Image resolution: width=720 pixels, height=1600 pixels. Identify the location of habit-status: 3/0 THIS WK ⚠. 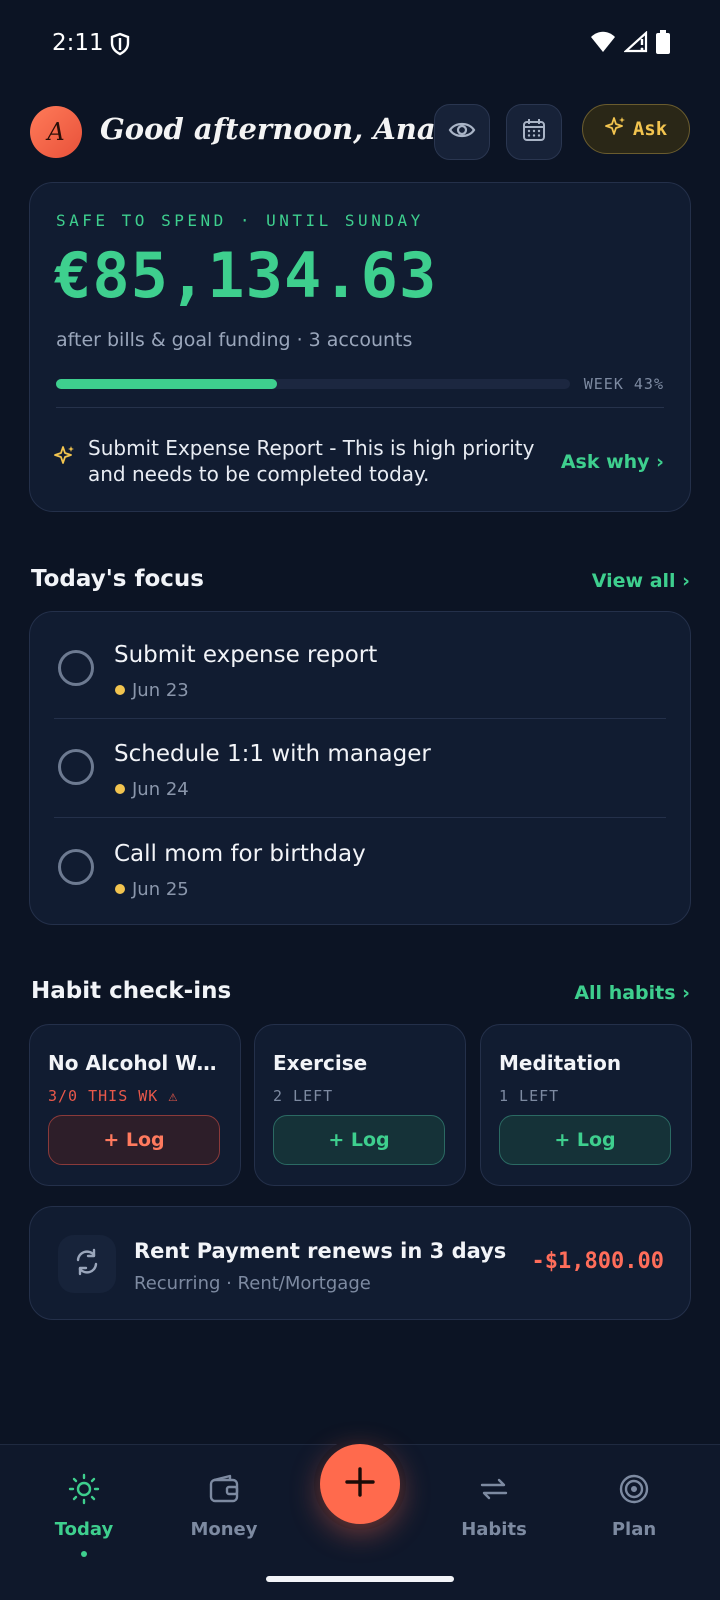
(113, 1096).